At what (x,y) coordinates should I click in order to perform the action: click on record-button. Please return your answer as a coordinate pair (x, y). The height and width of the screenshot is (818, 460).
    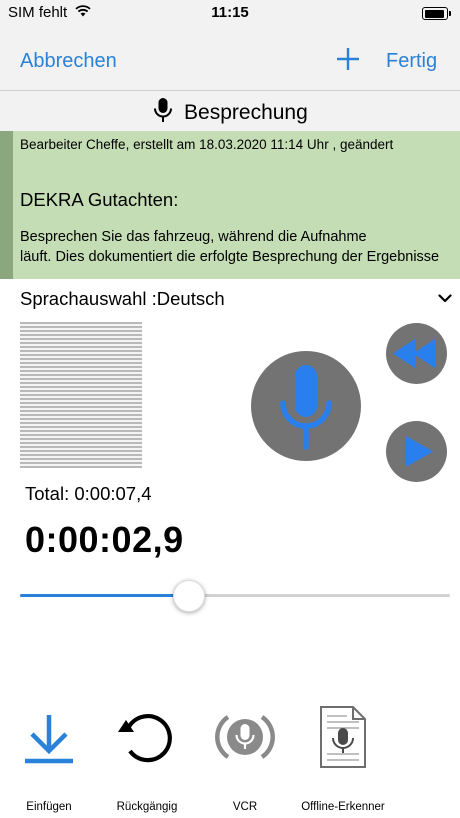
    Looking at the image, I should click on (306, 406).